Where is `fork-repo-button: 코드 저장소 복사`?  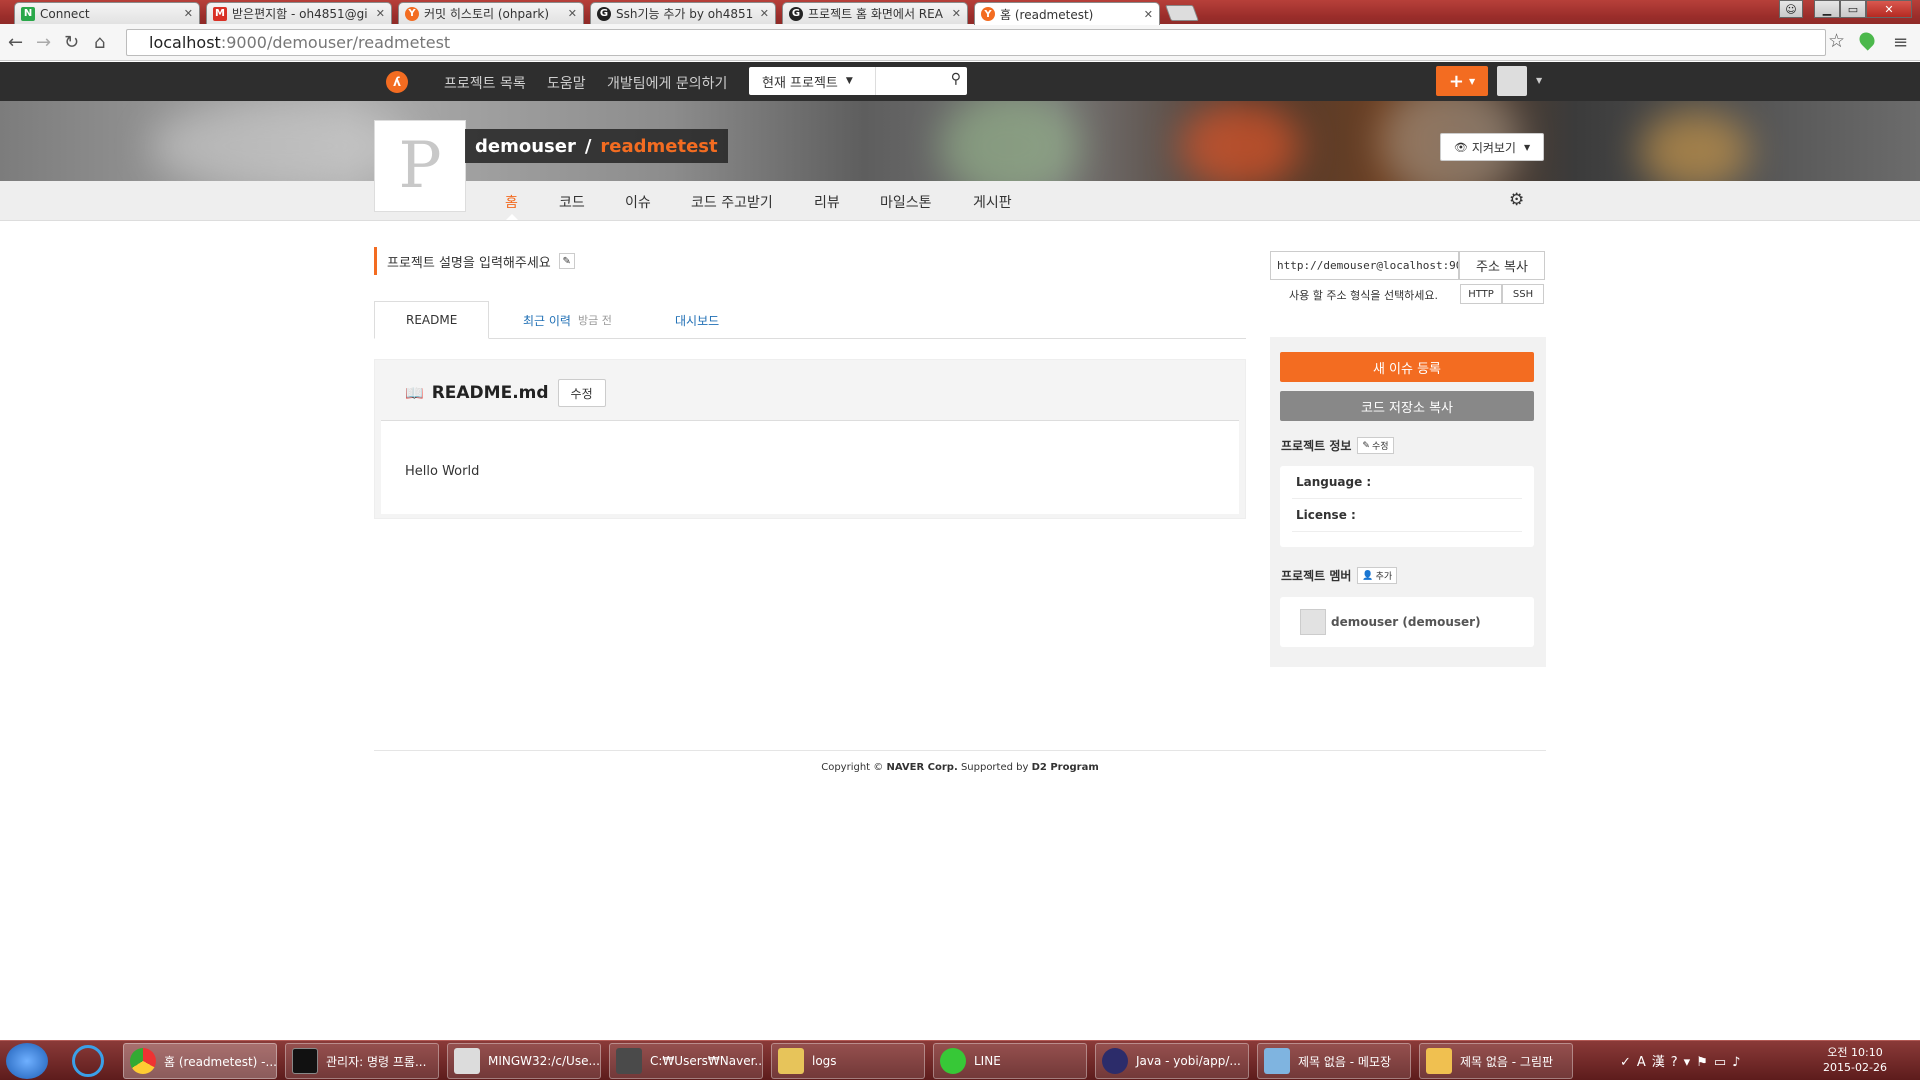
fork-repo-button: 코드 저장소 복사 is located at coordinates (1407, 406).